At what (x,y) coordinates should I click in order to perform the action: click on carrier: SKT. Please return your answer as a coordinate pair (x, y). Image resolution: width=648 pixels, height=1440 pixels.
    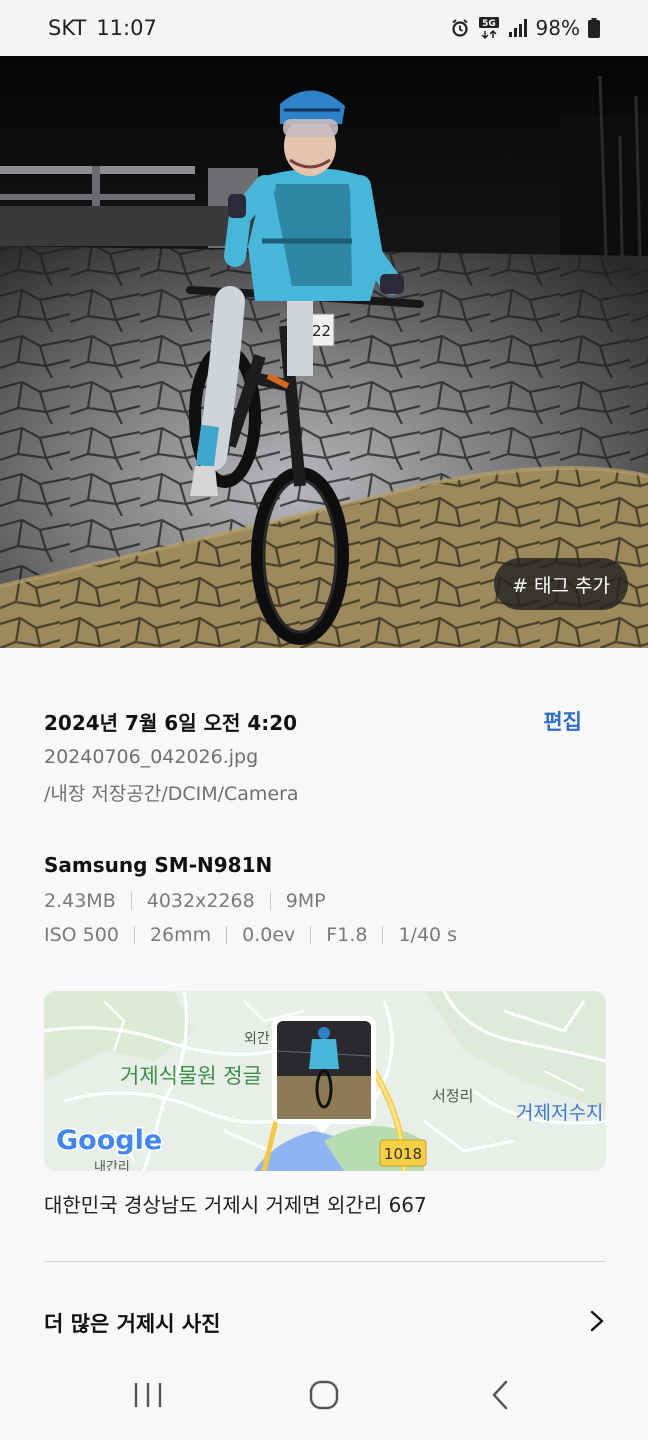
    Looking at the image, I should click on (67, 28).